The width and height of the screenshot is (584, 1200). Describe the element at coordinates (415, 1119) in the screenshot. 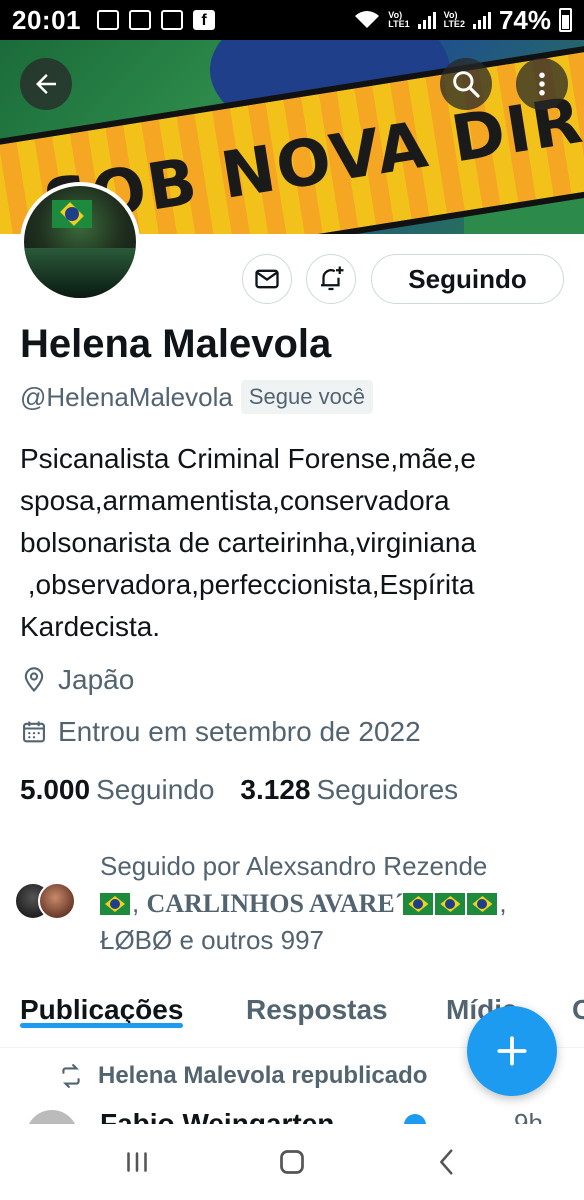

I see `verified-badge-icon` at that location.